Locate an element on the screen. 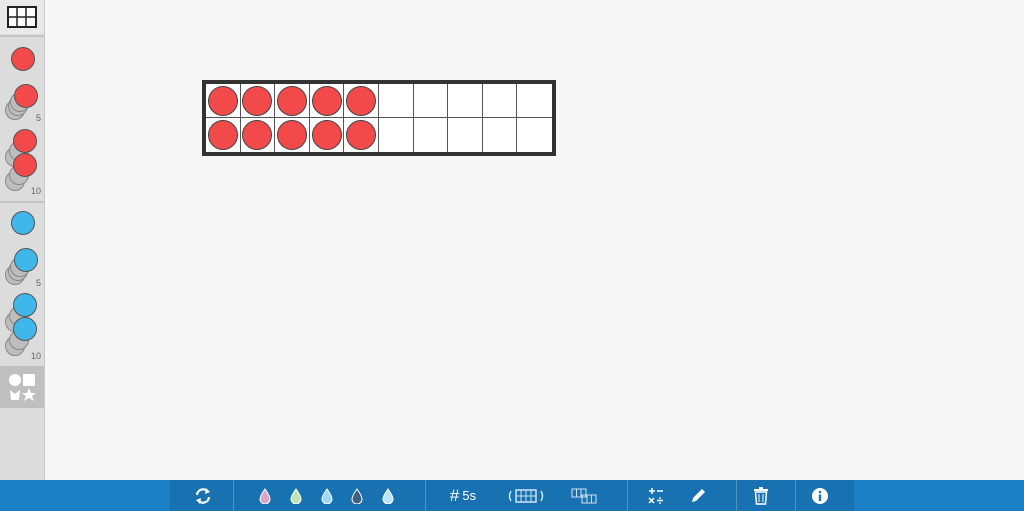 The image size is (1024, 511). pencil-icon is located at coordinates (698, 495).